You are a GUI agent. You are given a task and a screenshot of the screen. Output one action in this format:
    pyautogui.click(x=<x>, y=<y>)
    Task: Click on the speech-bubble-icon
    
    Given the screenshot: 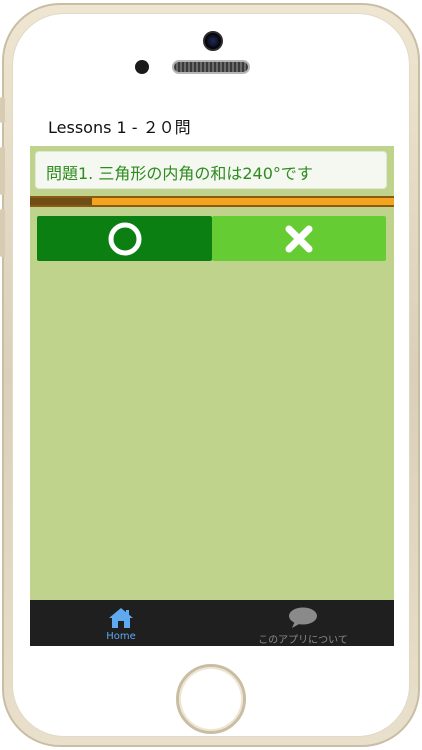 What is the action you would take?
    pyautogui.click(x=303, y=617)
    